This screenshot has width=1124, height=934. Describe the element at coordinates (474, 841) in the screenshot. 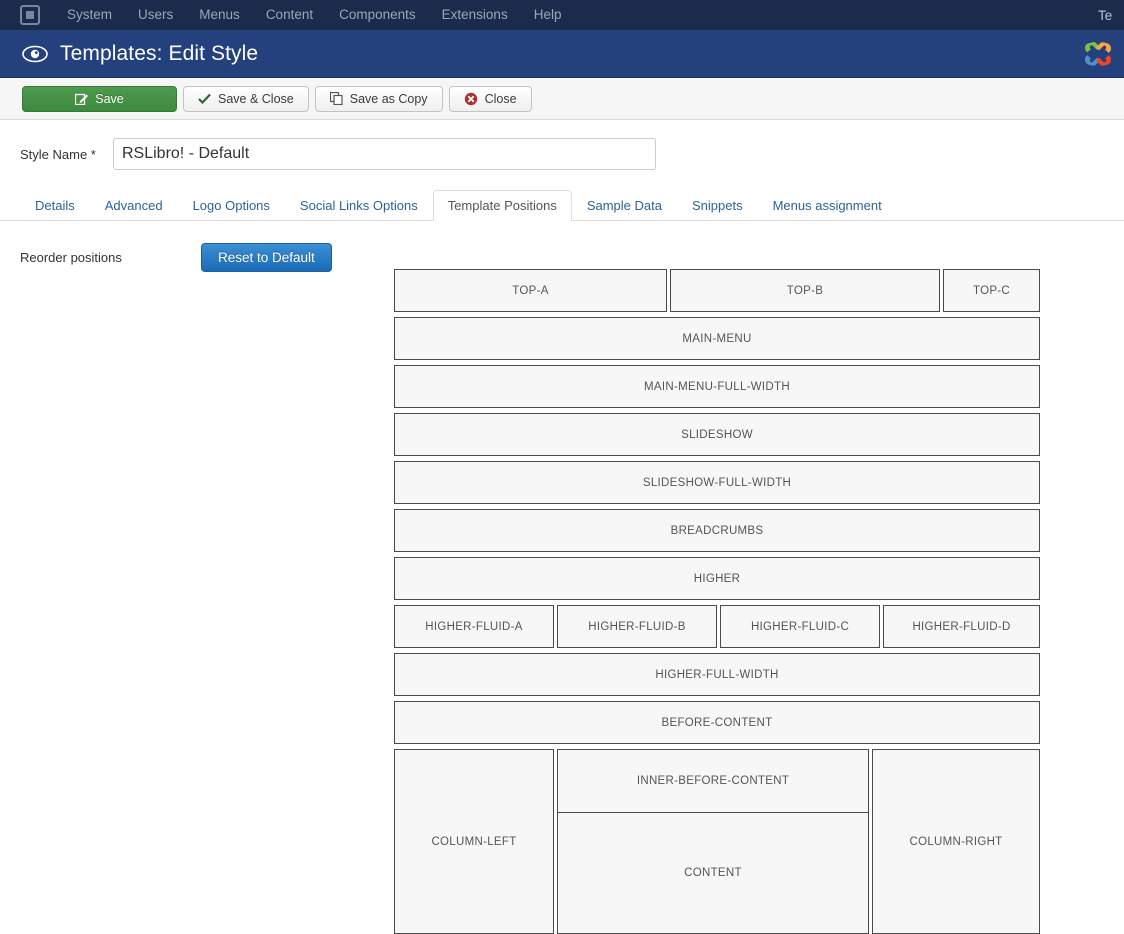

I see `position-column-left: COLUMN-LEFT` at that location.